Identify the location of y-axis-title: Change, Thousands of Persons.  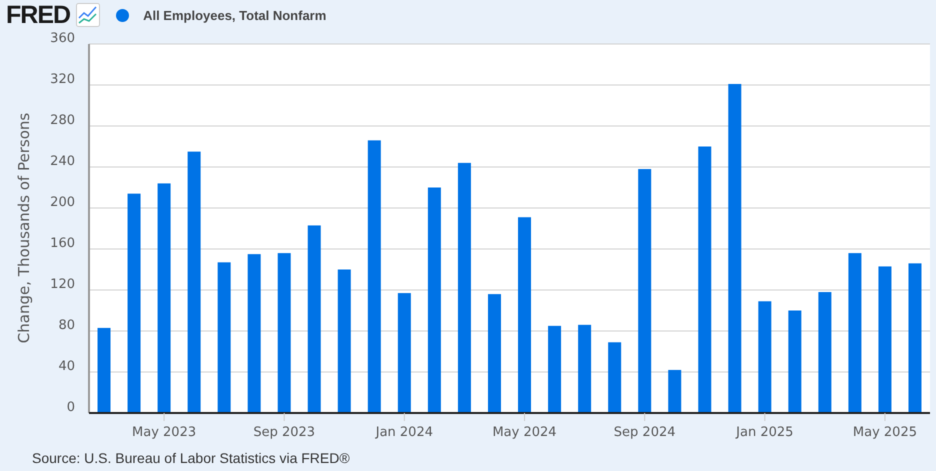
(24, 228).